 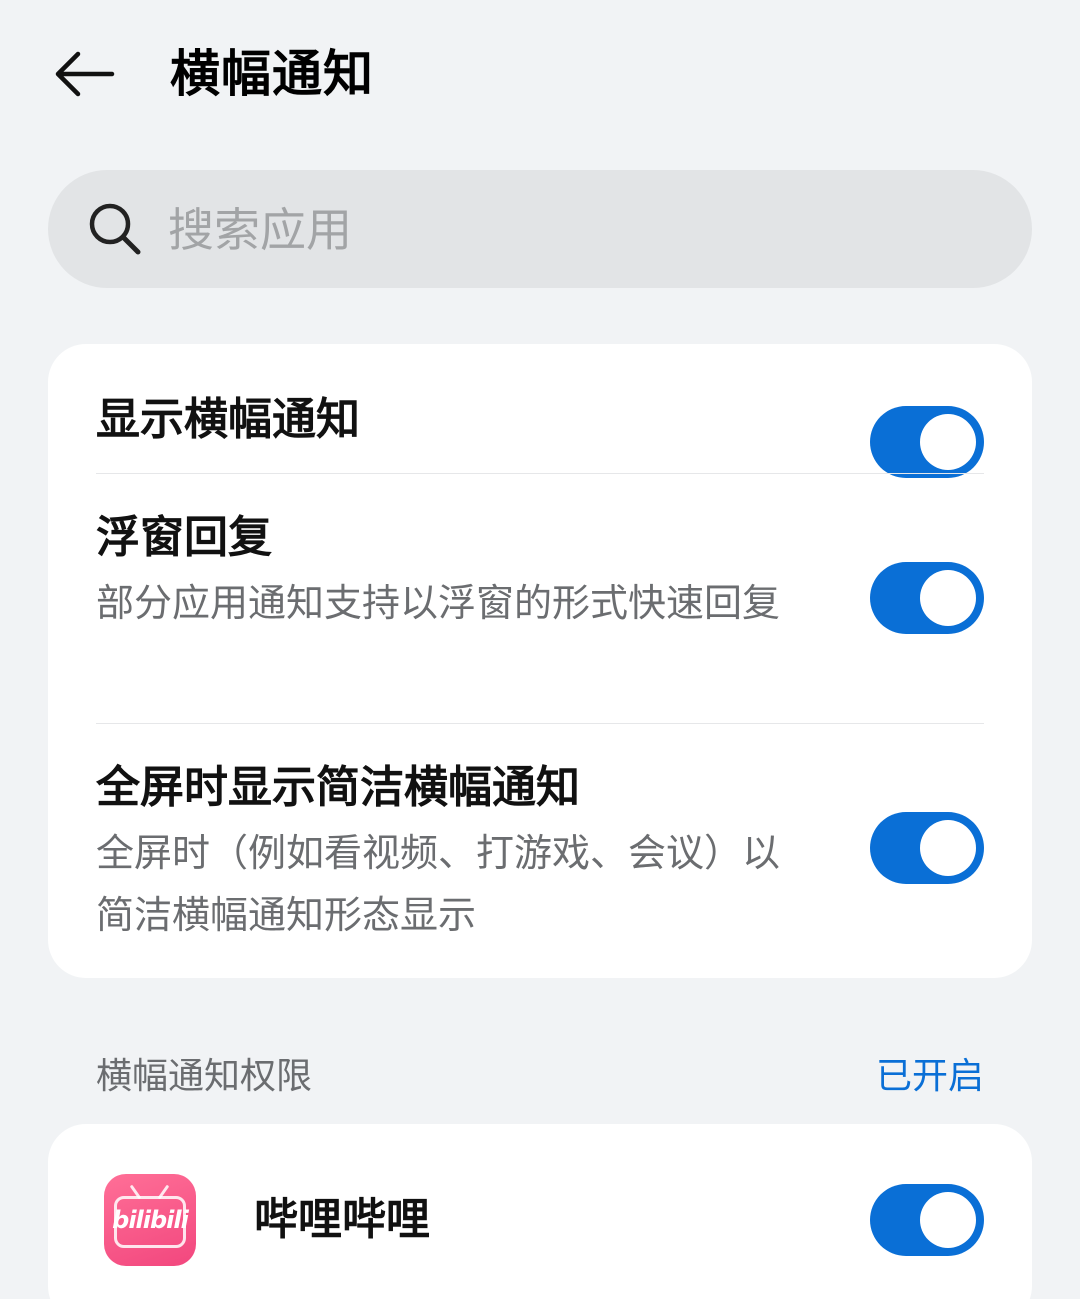 I want to click on app-row: bilibili 哔哩哔哩, so click(x=540, y=1211).